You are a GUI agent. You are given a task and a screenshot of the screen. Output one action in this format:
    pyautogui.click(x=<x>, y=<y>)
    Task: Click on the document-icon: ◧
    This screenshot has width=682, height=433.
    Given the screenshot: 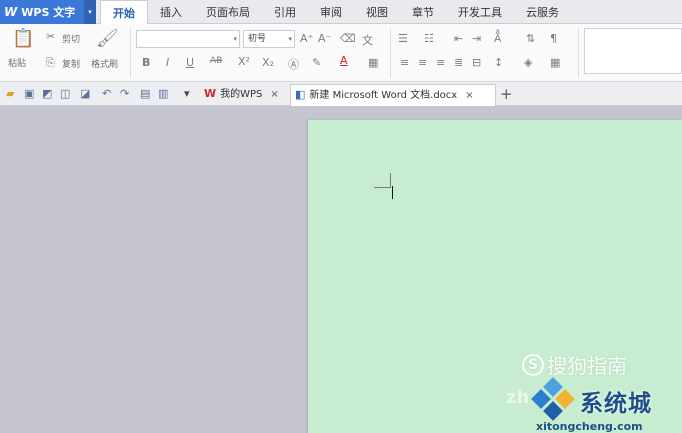 What is the action you would take?
    pyautogui.click(x=300, y=94)
    